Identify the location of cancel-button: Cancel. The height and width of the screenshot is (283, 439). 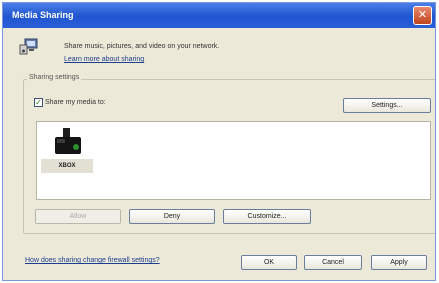
(333, 262).